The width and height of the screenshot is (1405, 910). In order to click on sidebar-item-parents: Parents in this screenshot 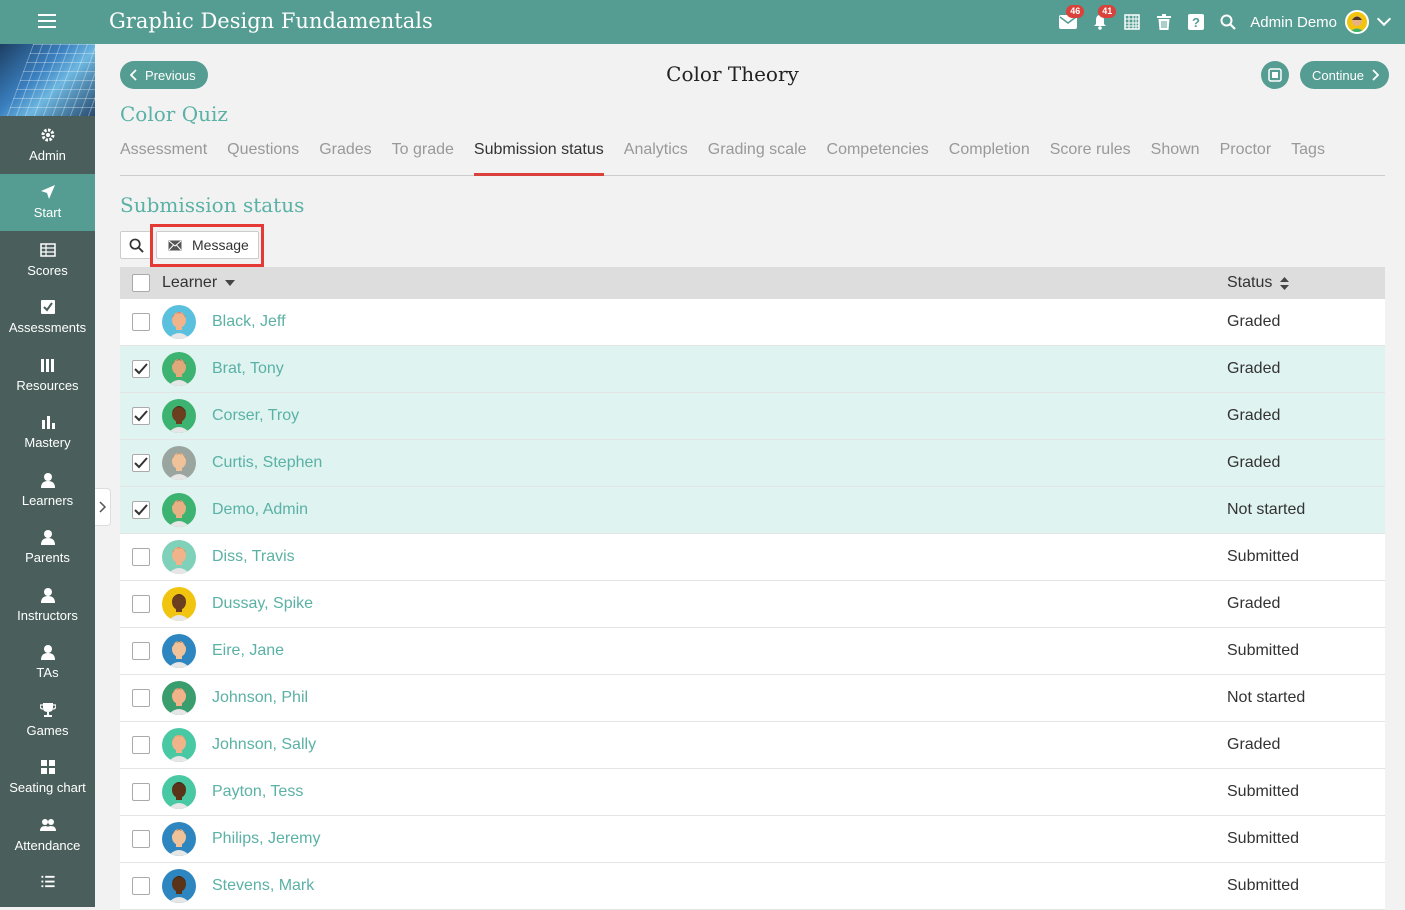, I will do `click(47, 548)`.